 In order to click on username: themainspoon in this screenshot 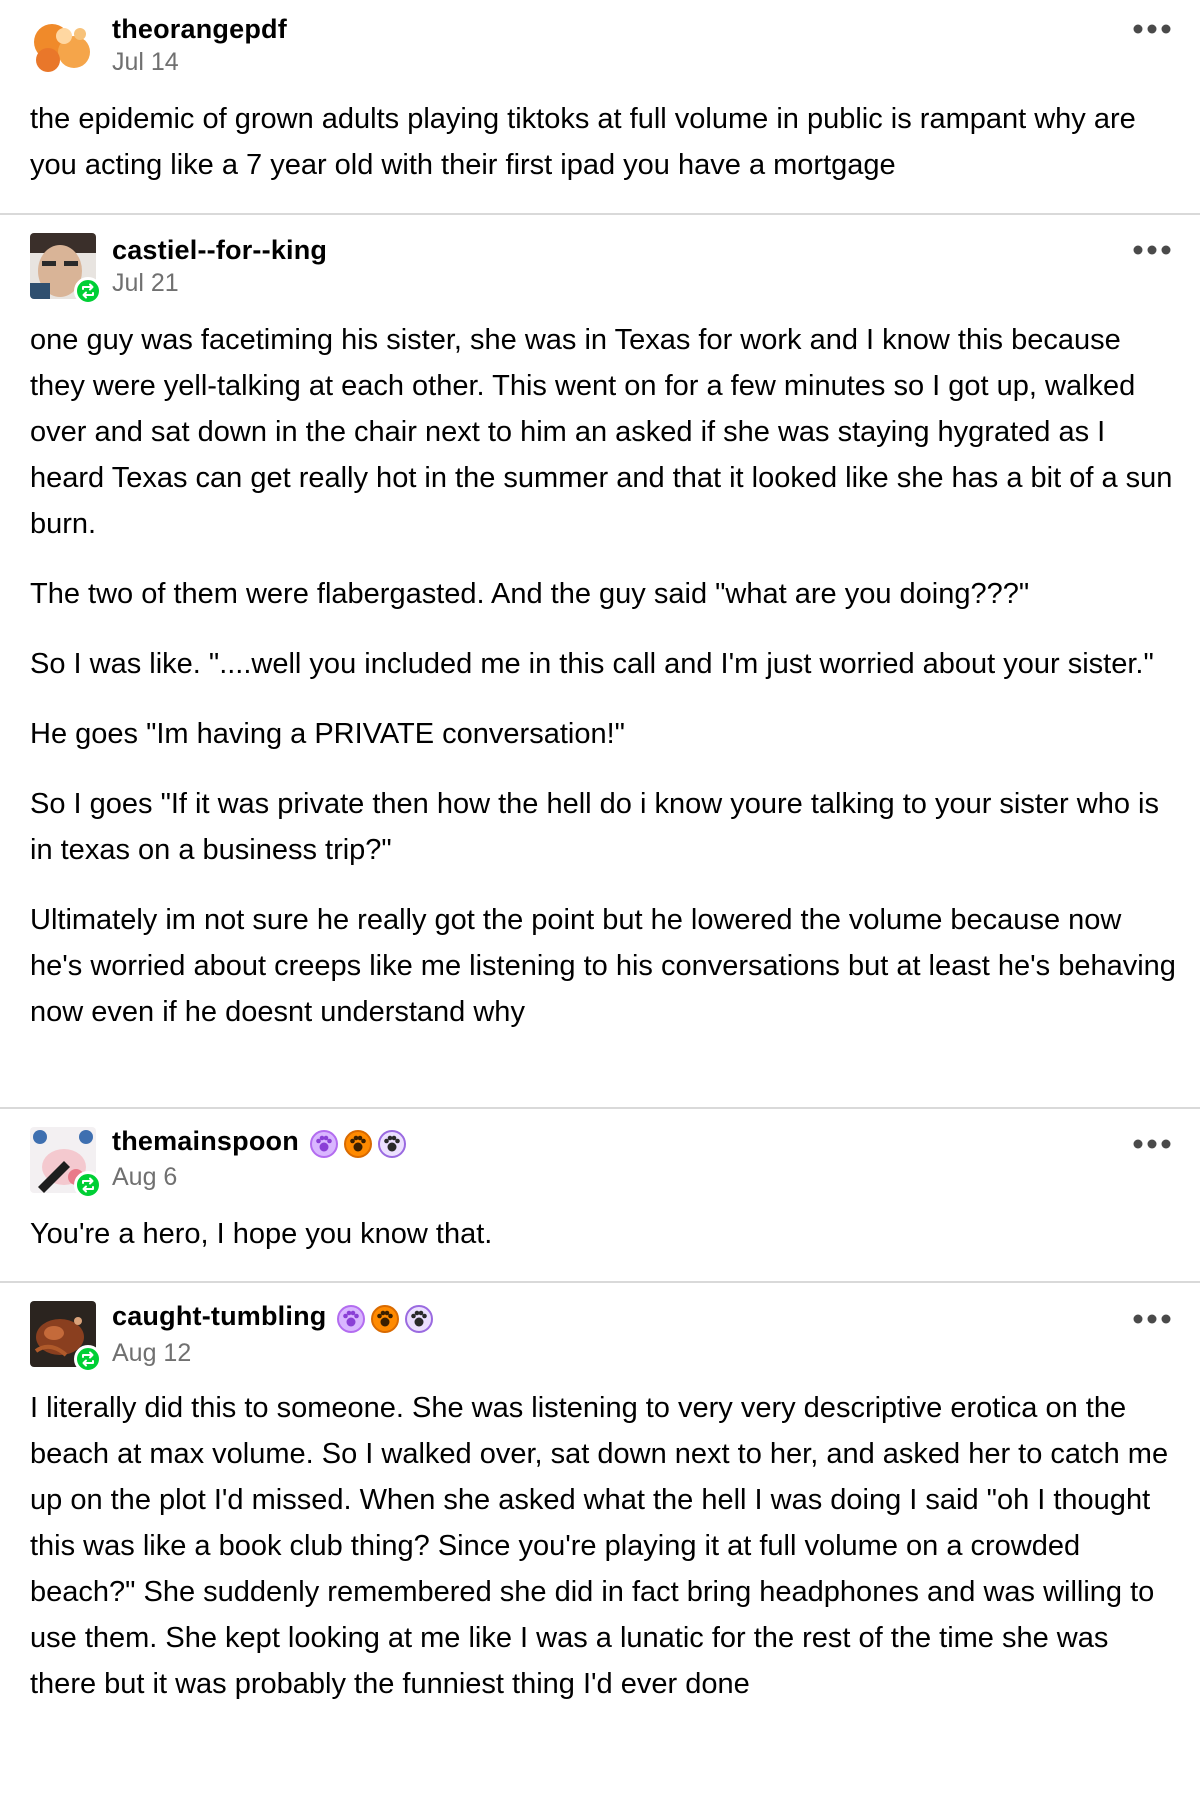, I will do `click(205, 1141)`.